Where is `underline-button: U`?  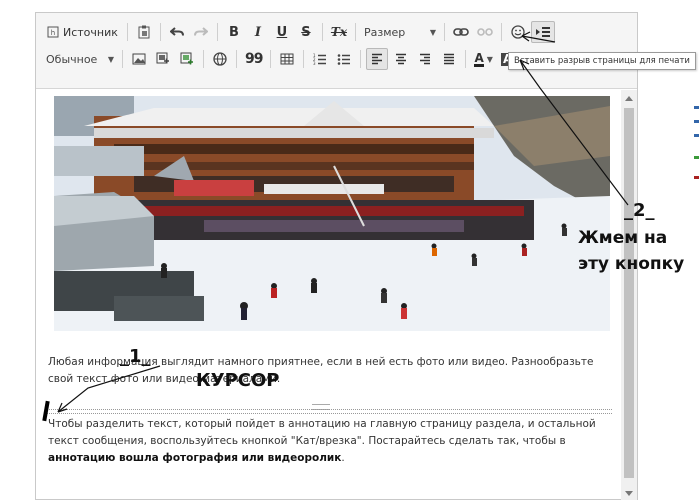 underline-button: U is located at coordinates (282, 32).